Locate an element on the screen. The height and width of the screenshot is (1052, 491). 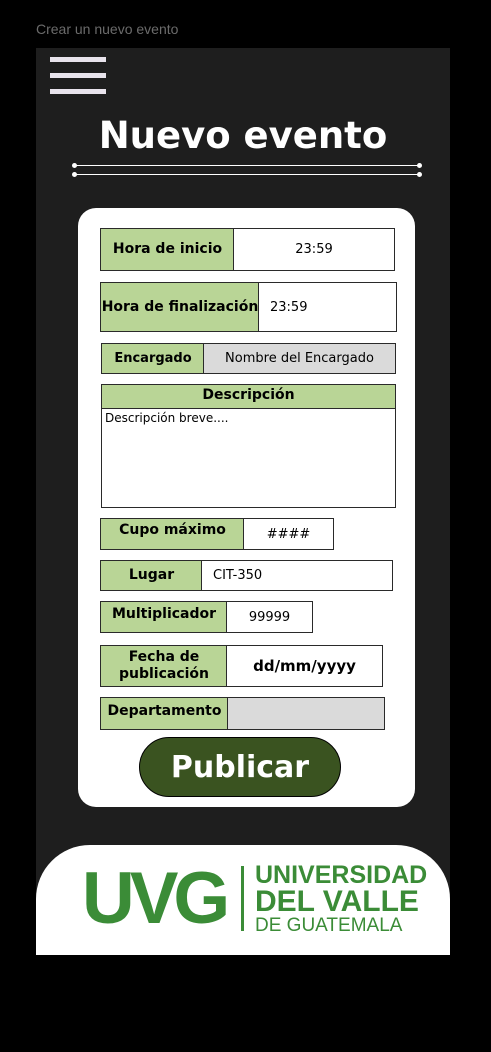
max-capacity-label: Cupo máximo is located at coordinates (172, 534).